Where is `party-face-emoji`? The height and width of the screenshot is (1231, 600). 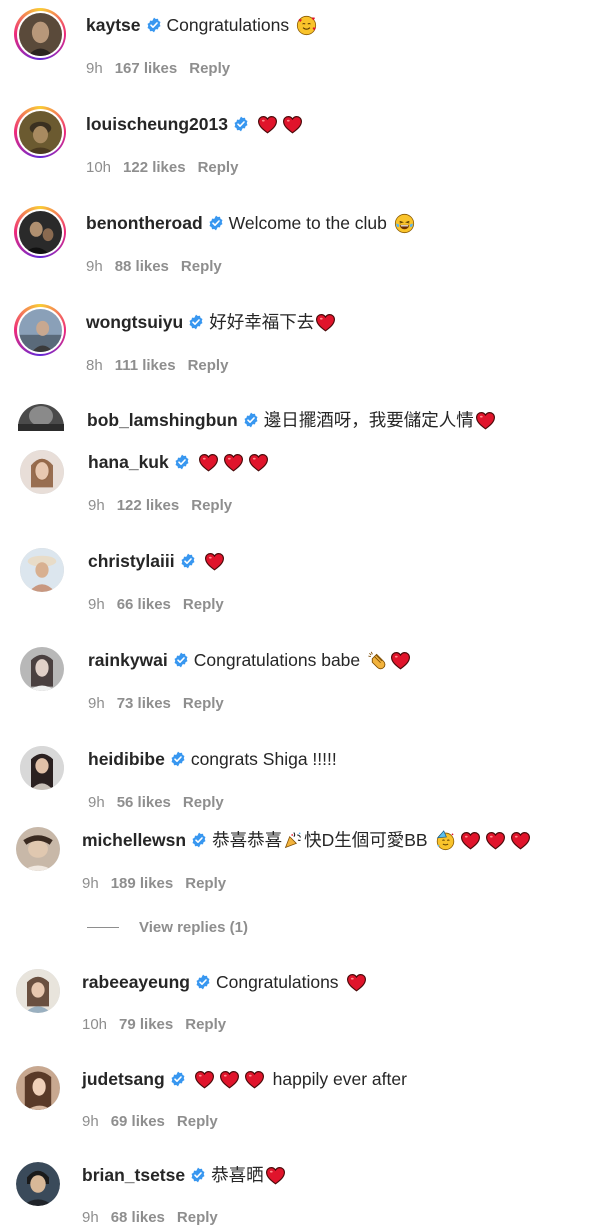
party-face-emoji is located at coordinates (445, 840).